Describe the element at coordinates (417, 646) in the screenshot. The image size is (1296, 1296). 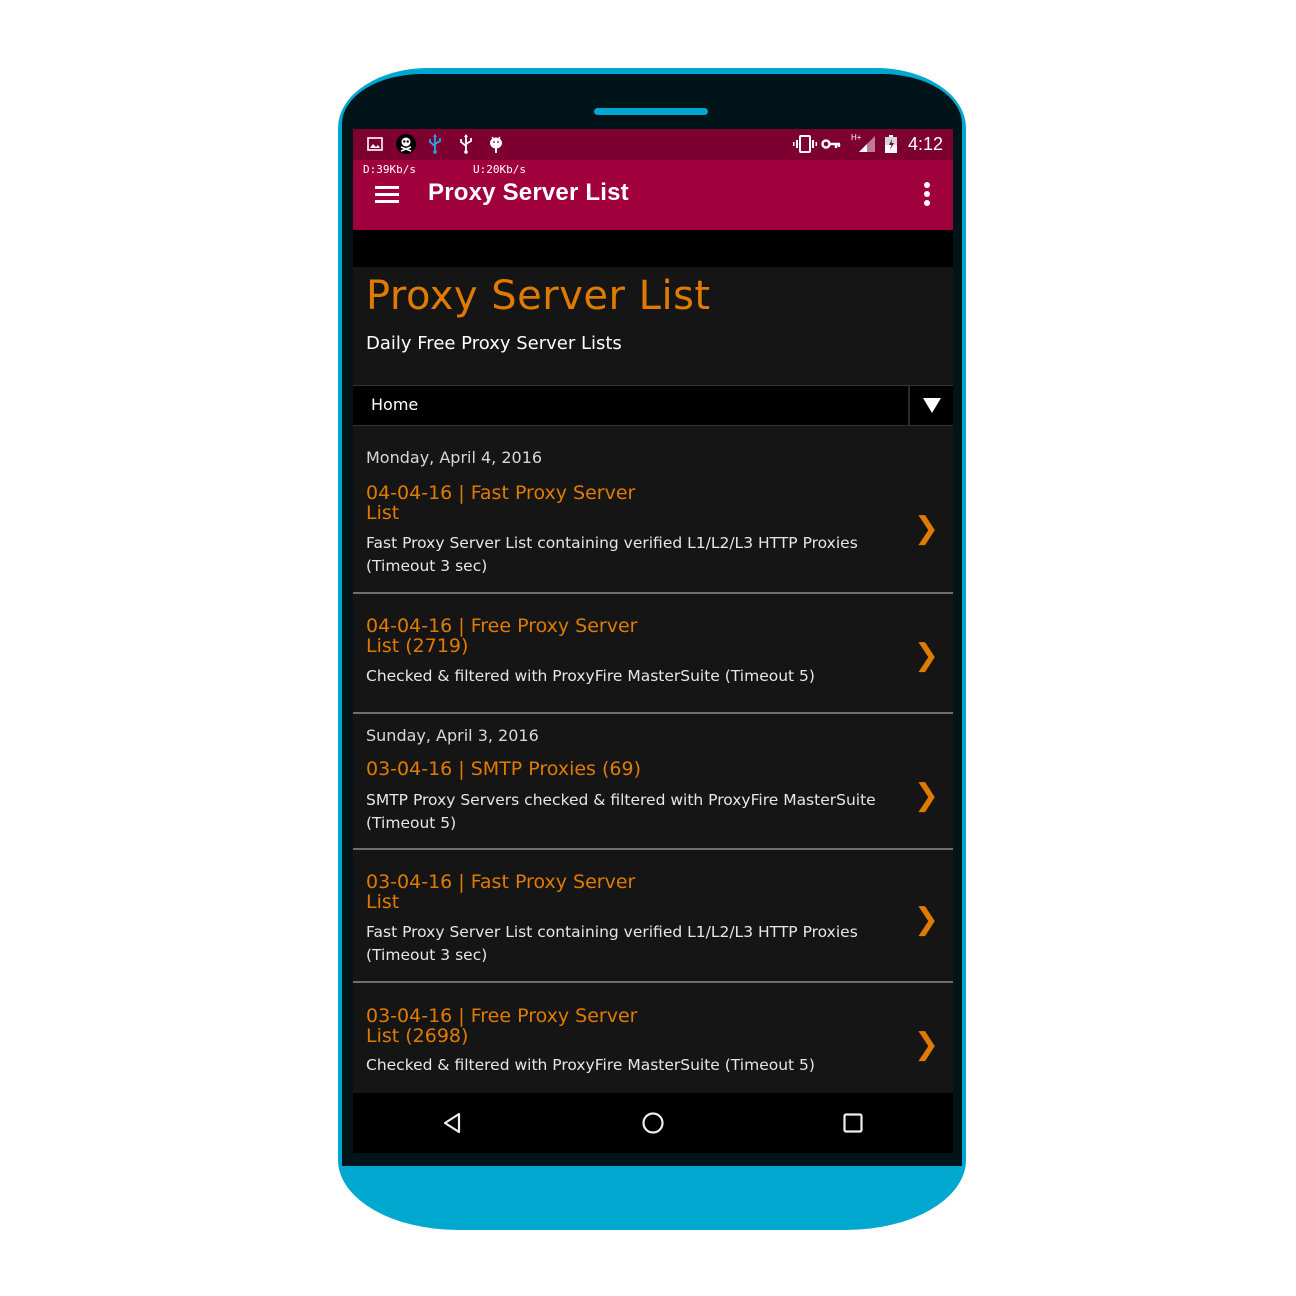
I see `post-title-line2: List (2719)` at that location.